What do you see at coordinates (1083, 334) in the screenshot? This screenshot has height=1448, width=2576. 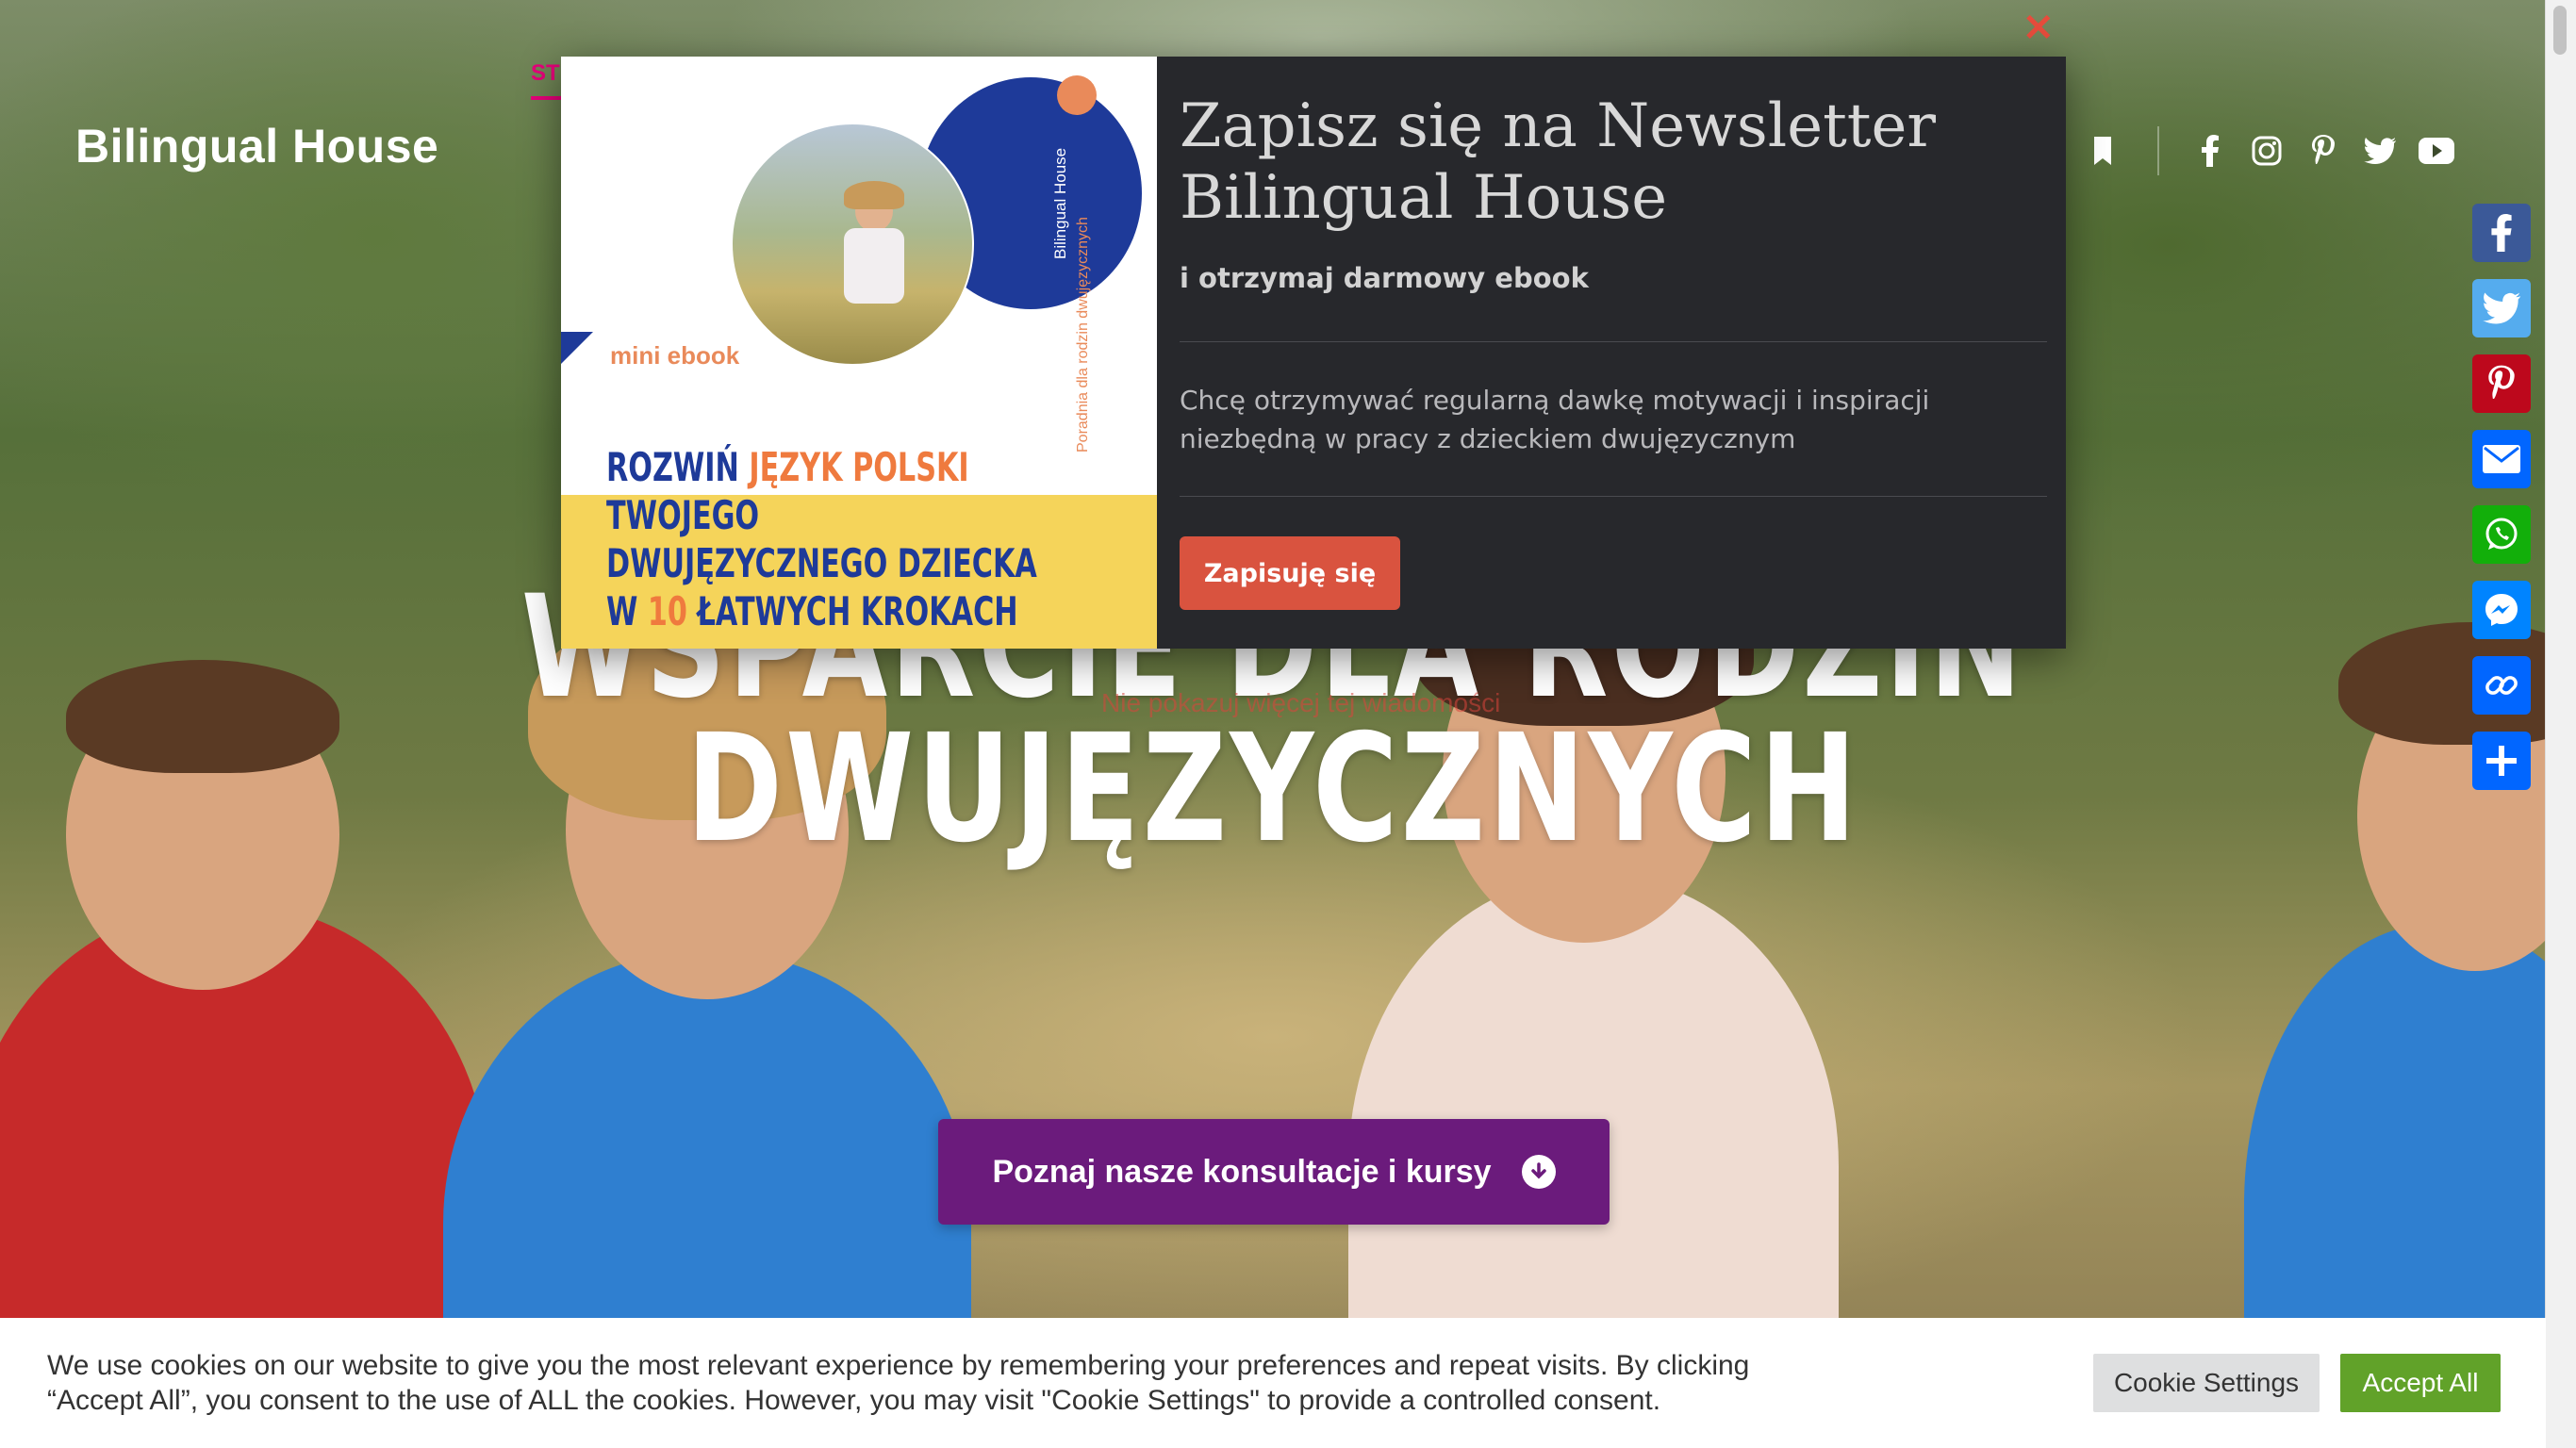 I see `ebook-vertical-text: Poradnia dla rodzin dwujęzycznych` at bounding box center [1083, 334].